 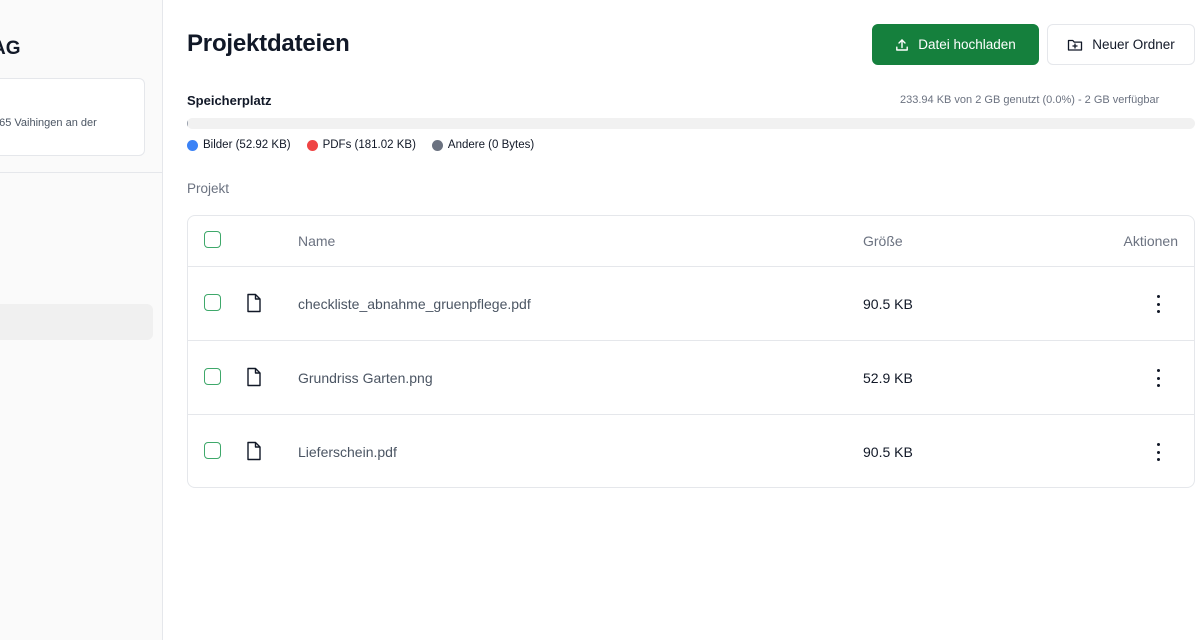 I want to click on column-header-actions: Aktionen, so click(x=1150, y=241).